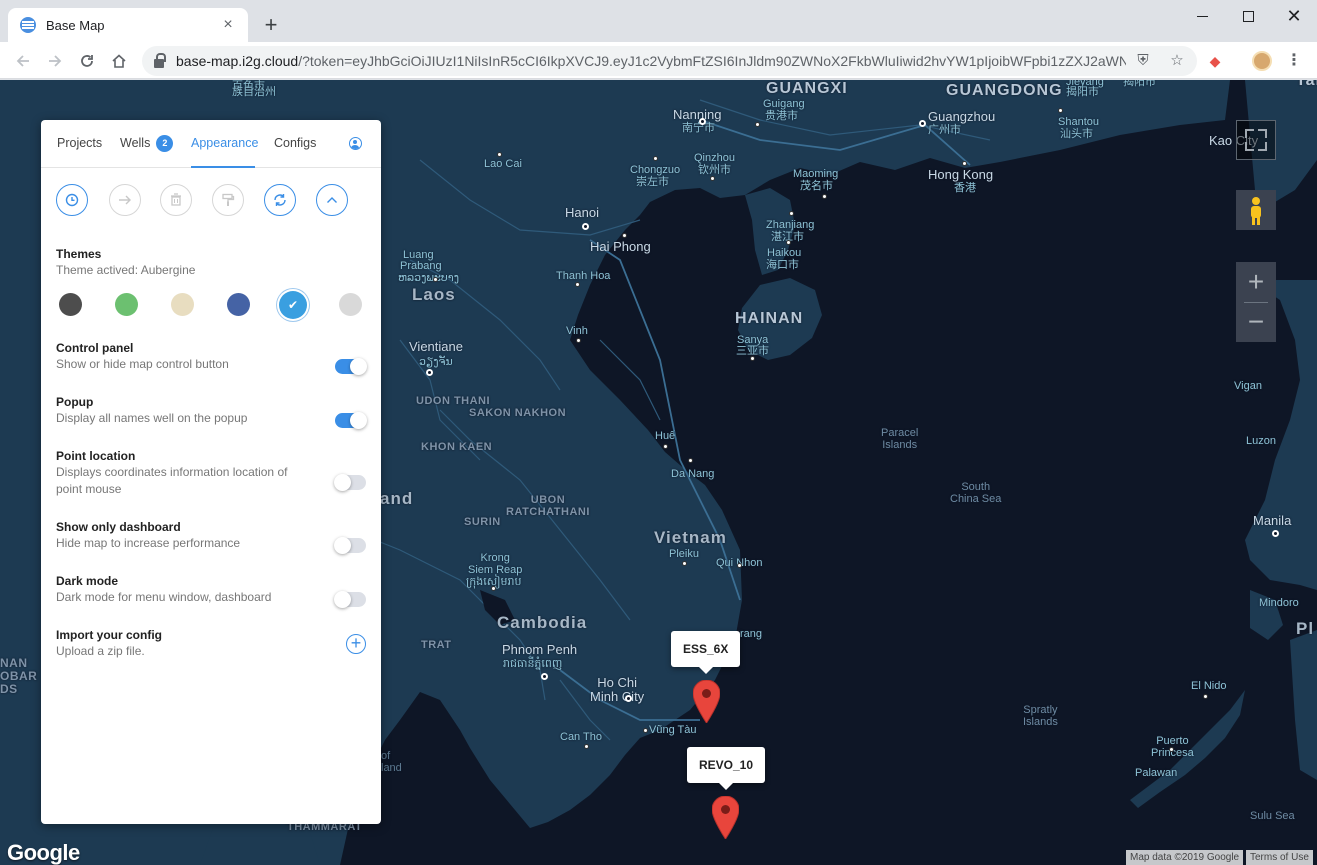 This screenshot has width=1317, height=865. What do you see at coordinates (75, 25) in the screenshot?
I see `tab-title: Base Map` at bounding box center [75, 25].